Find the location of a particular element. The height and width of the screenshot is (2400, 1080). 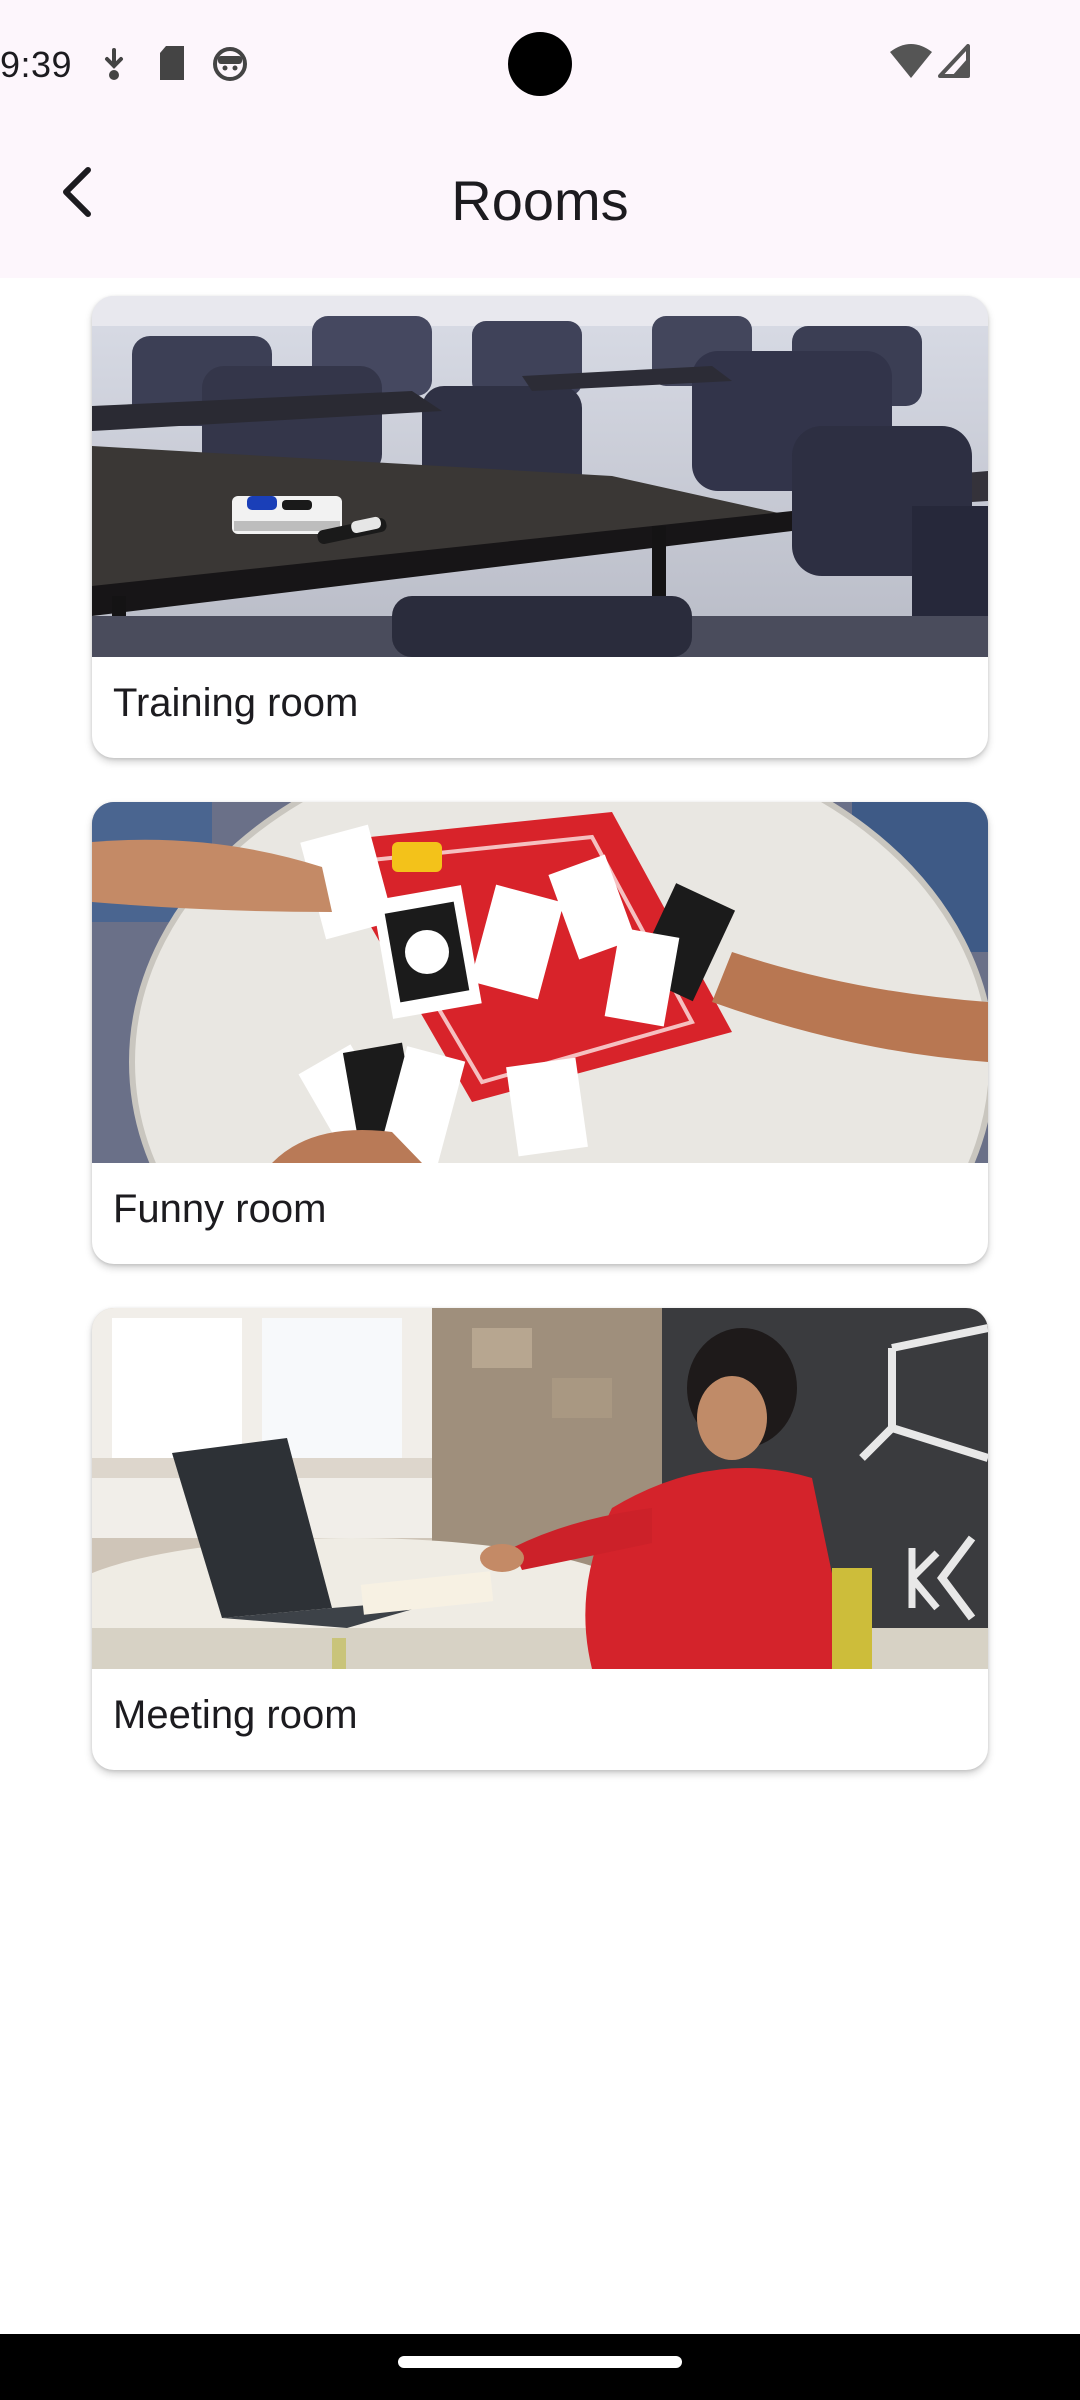

status-bar: 9:39 is located at coordinates (540, 64).